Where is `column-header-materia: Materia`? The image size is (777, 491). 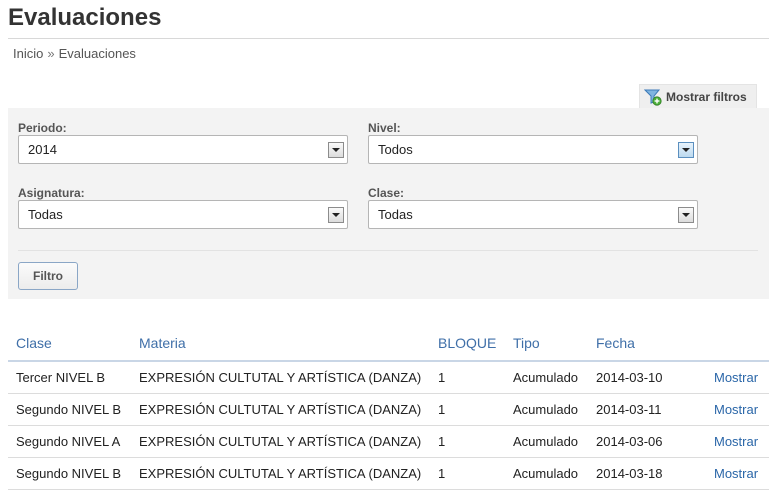 column-header-materia: Materia is located at coordinates (280, 343).